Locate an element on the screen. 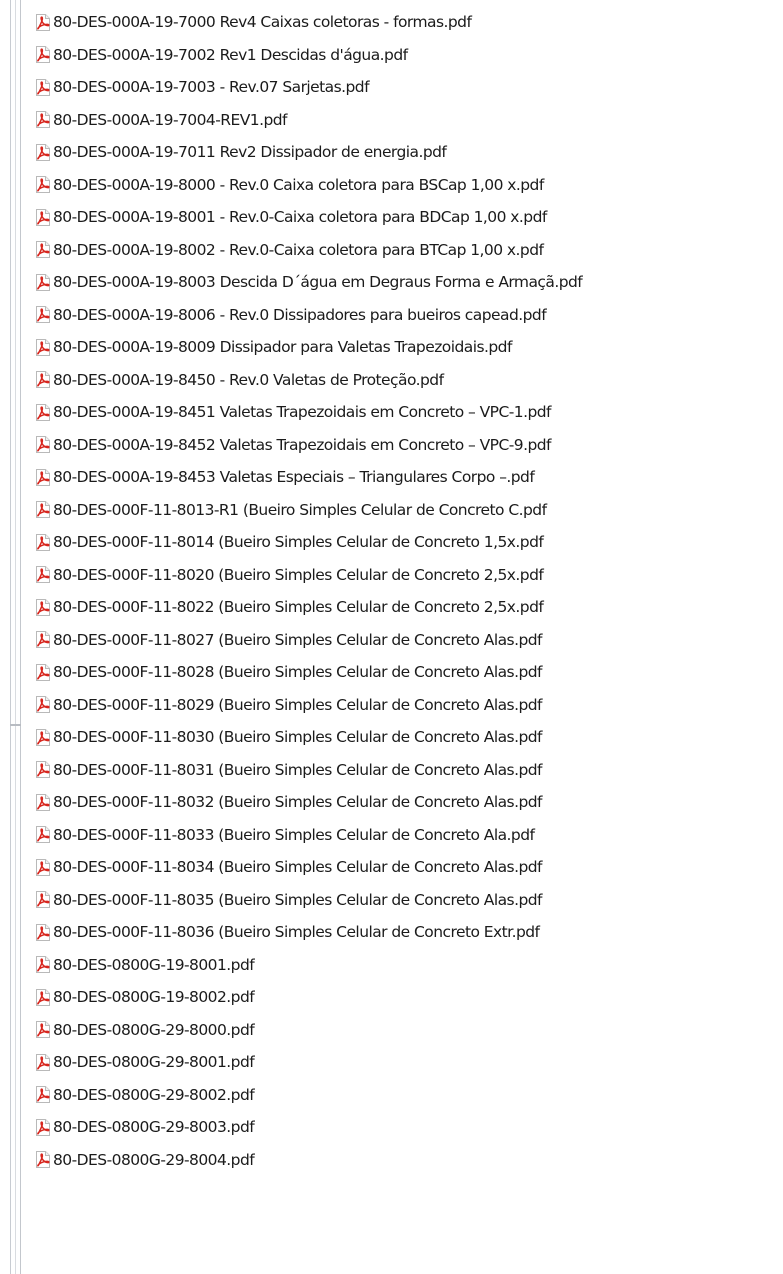 The height and width of the screenshot is (1274, 783). file-list-item: 80-DES-0800G-29-8002.pdf is located at coordinates (308, 1095).